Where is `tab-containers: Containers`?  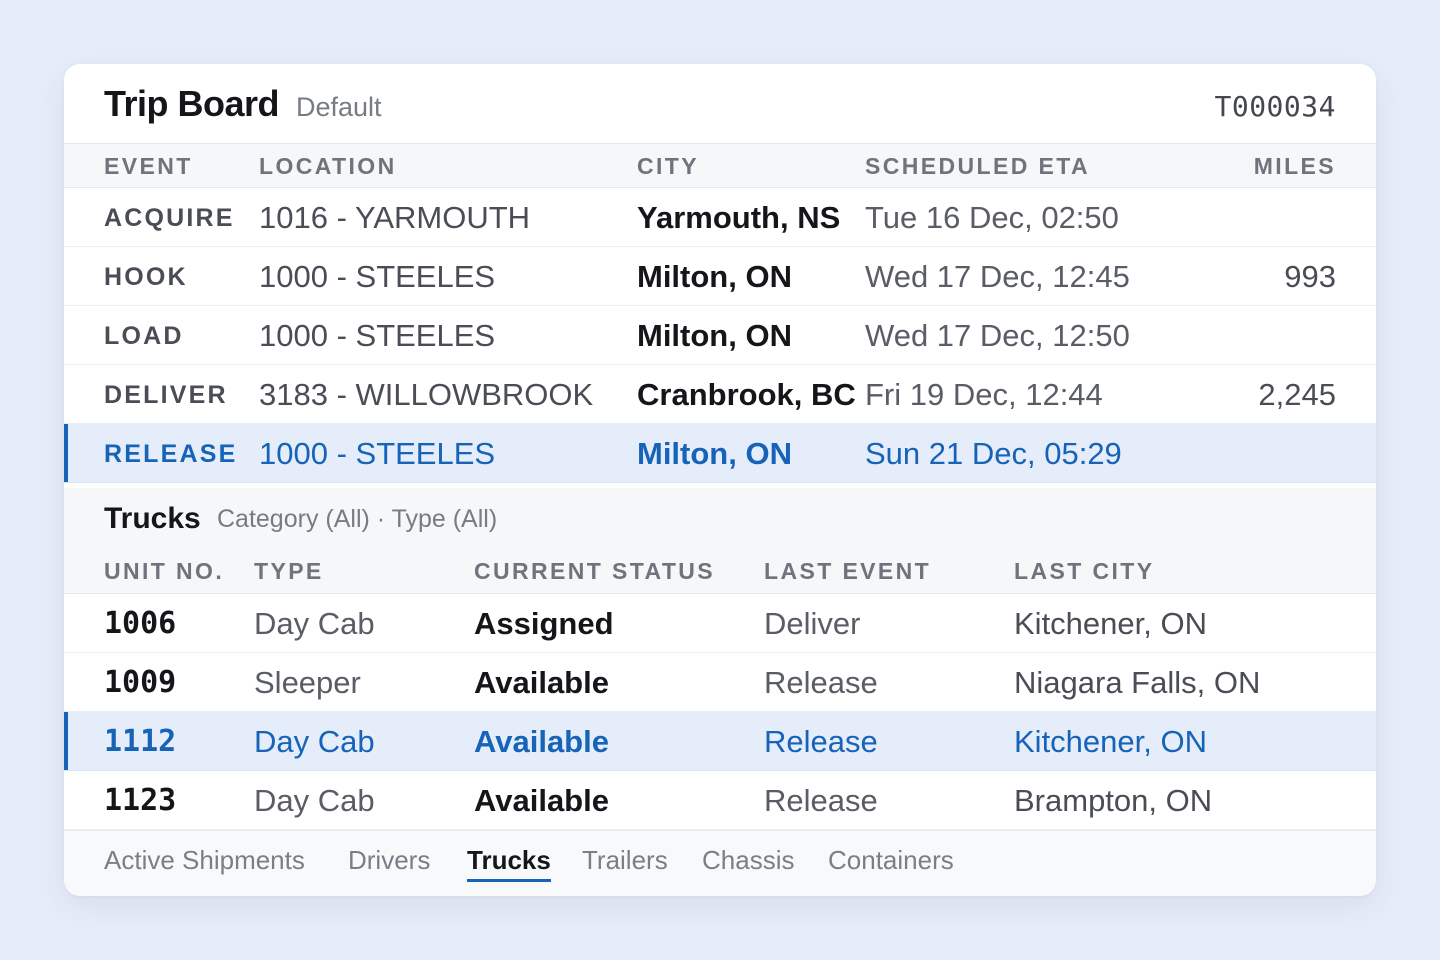
tab-containers: Containers is located at coordinates (891, 860).